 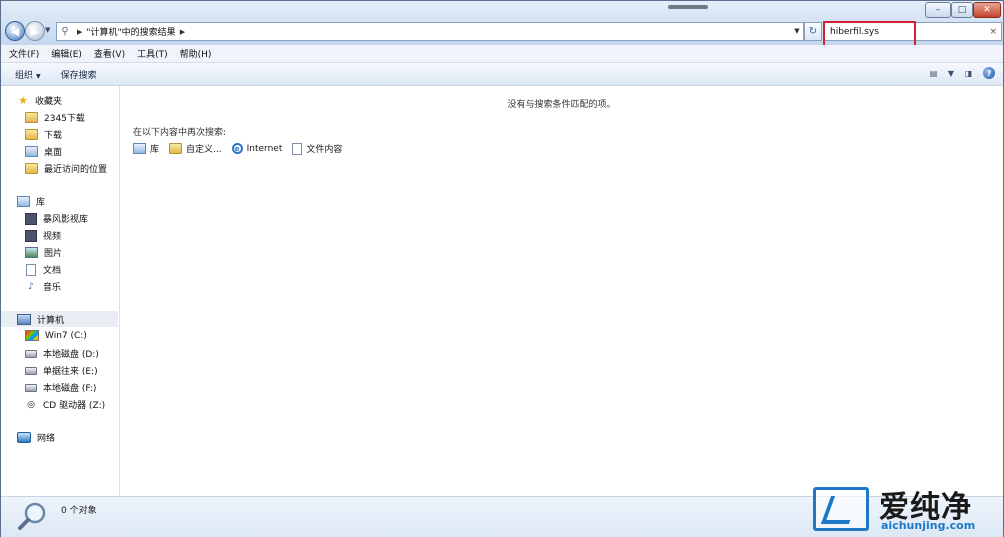 I want to click on view-controls: ▤ ▼ ◨ ?, so click(x=961, y=73).